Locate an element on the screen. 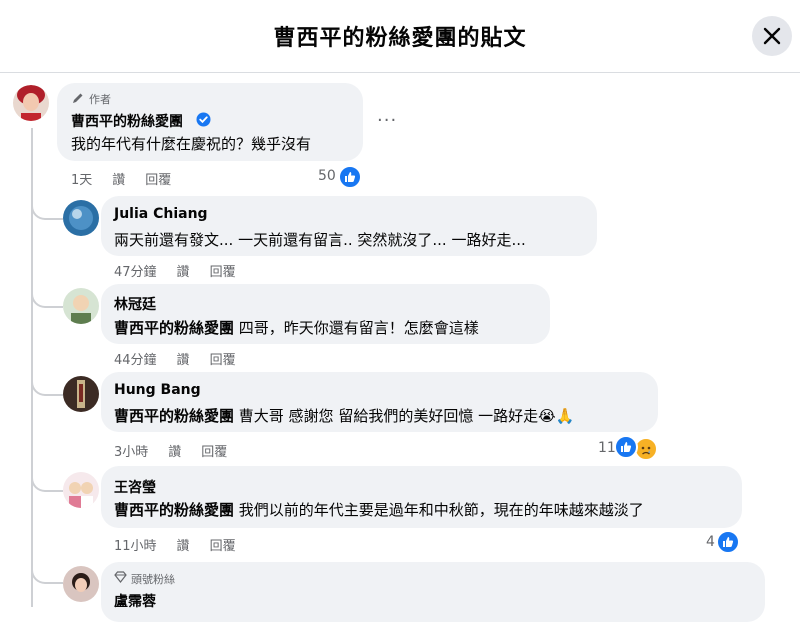  reply-bubble is located at coordinates (433, 592).